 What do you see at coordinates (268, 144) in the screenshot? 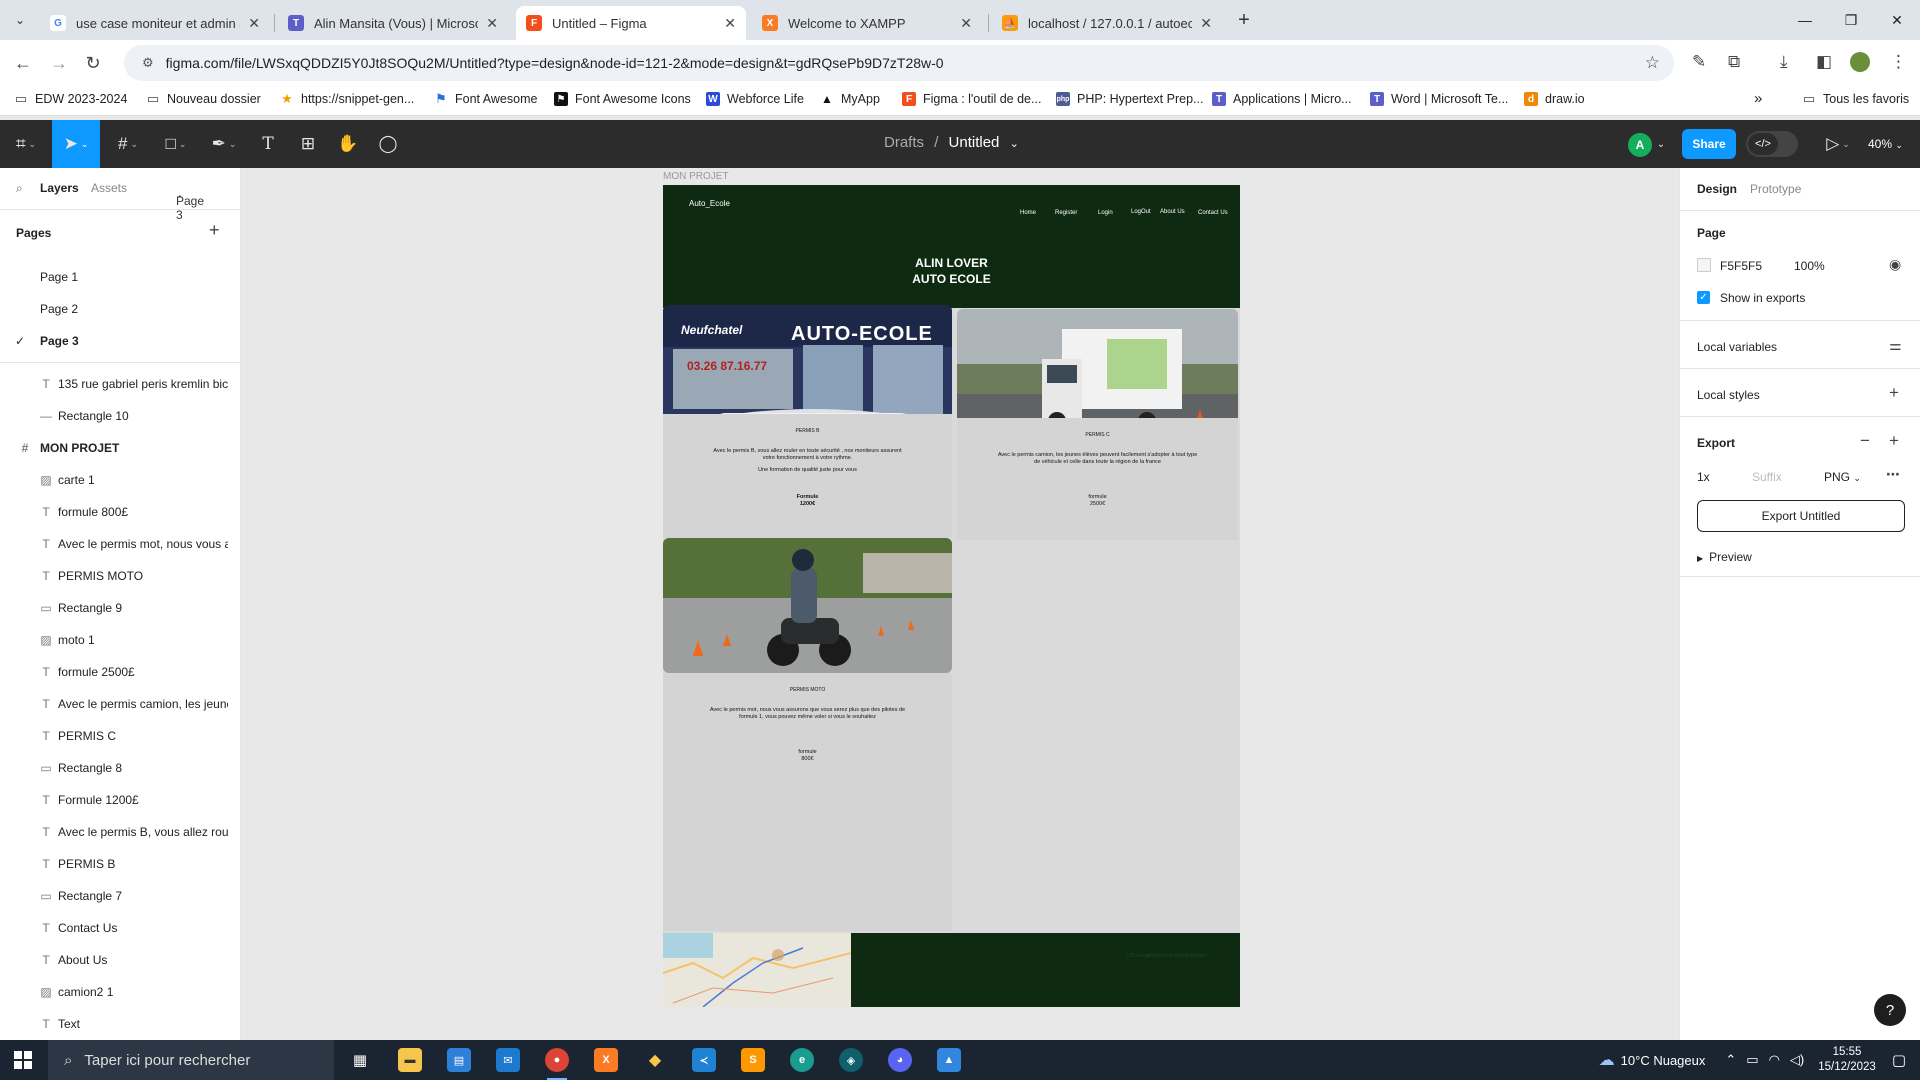
I see `text-tool: T` at bounding box center [268, 144].